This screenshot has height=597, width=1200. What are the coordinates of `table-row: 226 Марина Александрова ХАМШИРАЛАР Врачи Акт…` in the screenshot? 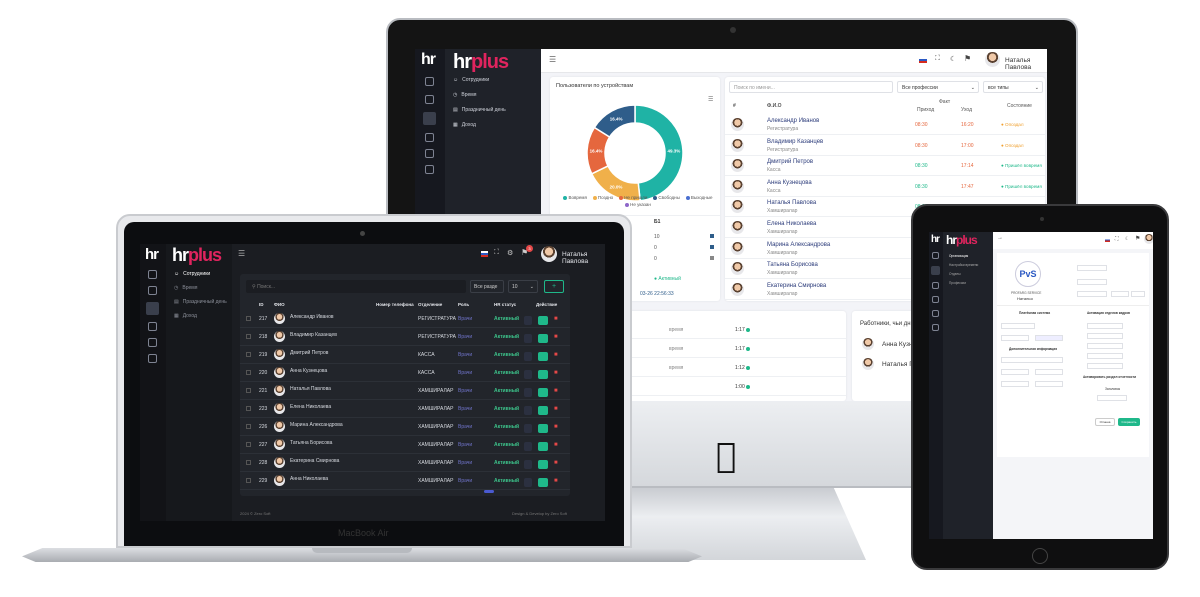 It's located at (405, 427).